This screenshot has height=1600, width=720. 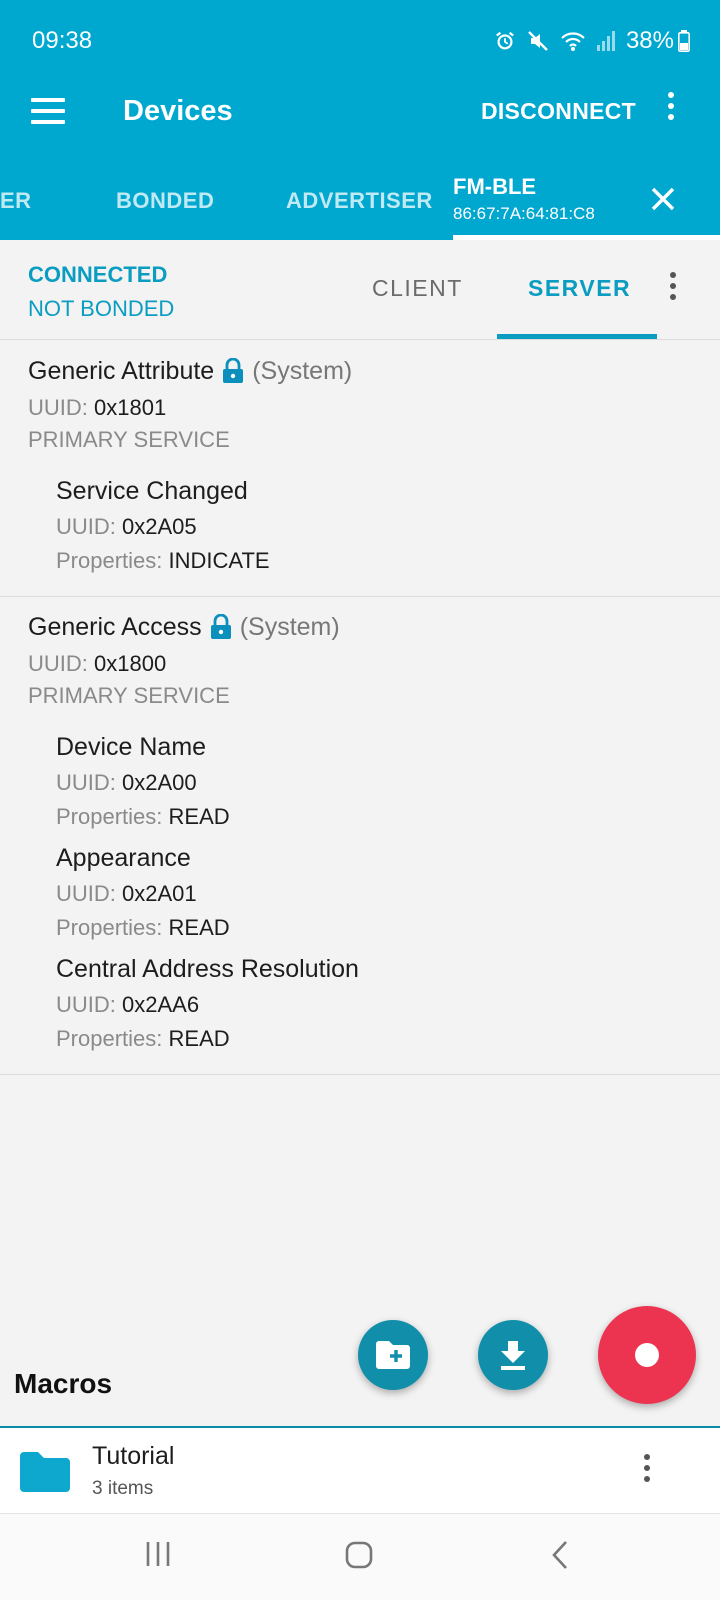 What do you see at coordinates (592, 41) in the screenshot?
I see `status-icons: 38%` at bounding box center [592, 41].